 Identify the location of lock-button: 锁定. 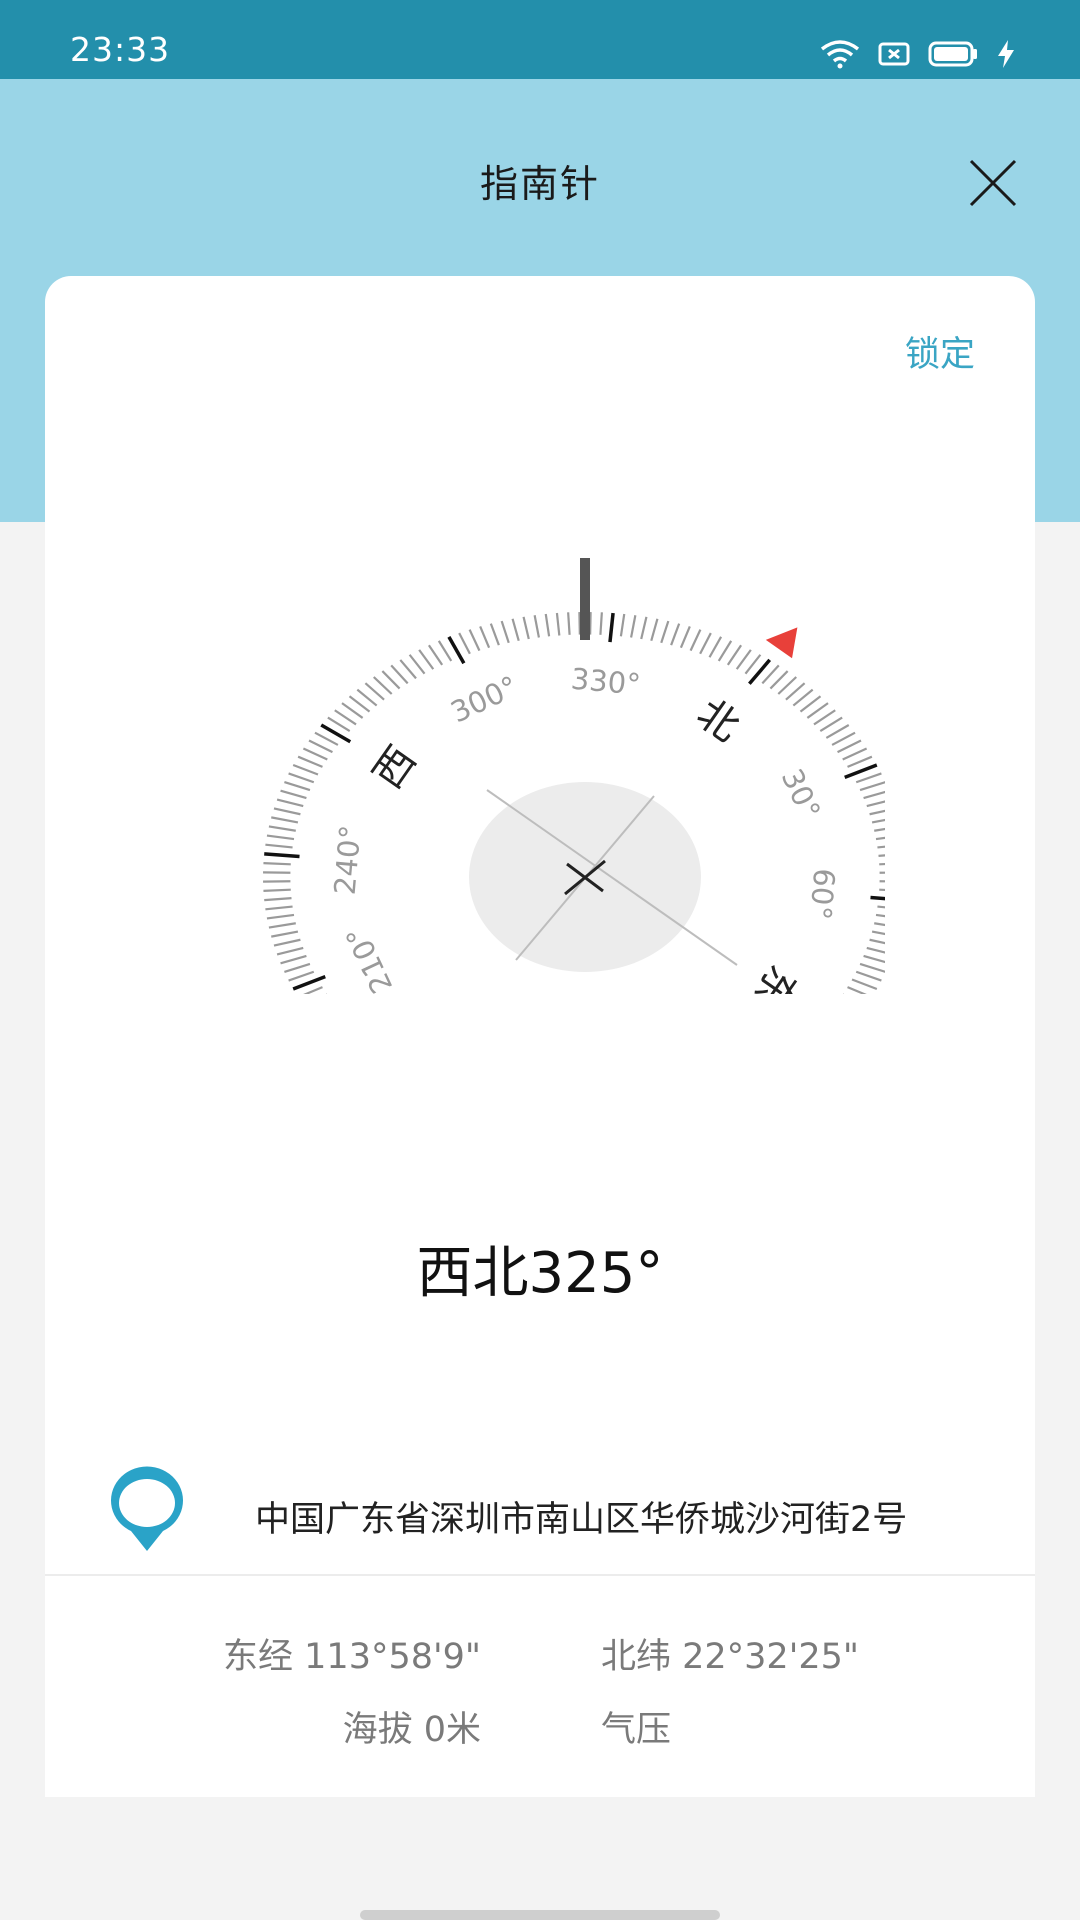
(940, 351).